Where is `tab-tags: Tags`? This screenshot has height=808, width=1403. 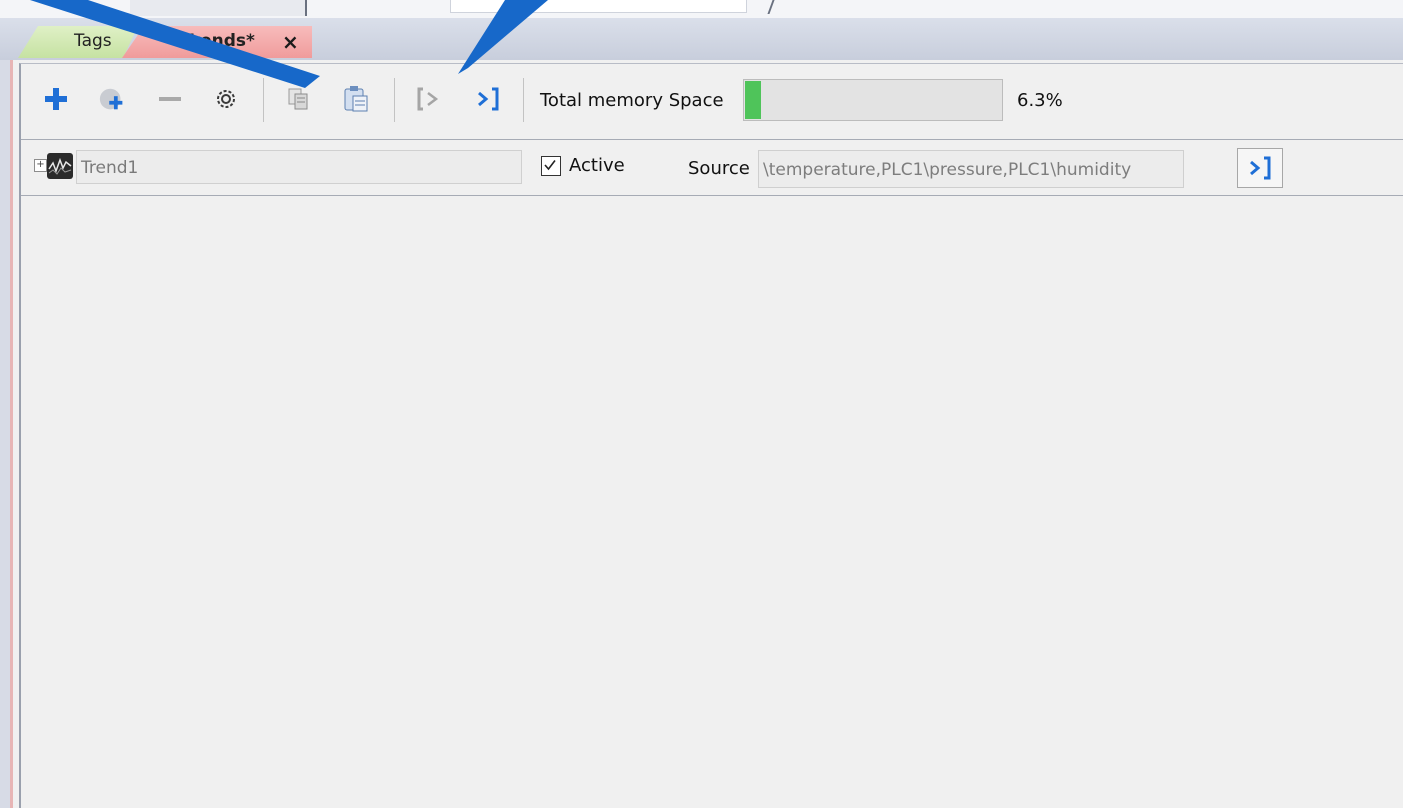
tab-tags: Tags is located at coordinates (78, 42).